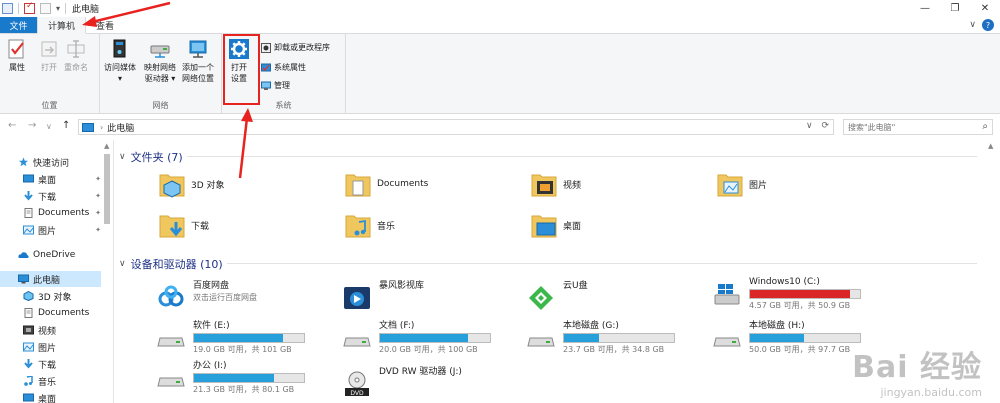 This screenshot has width=1000, height=403. I want to click on access-media-button: 访问媒体 ▾, so click(120, 61).